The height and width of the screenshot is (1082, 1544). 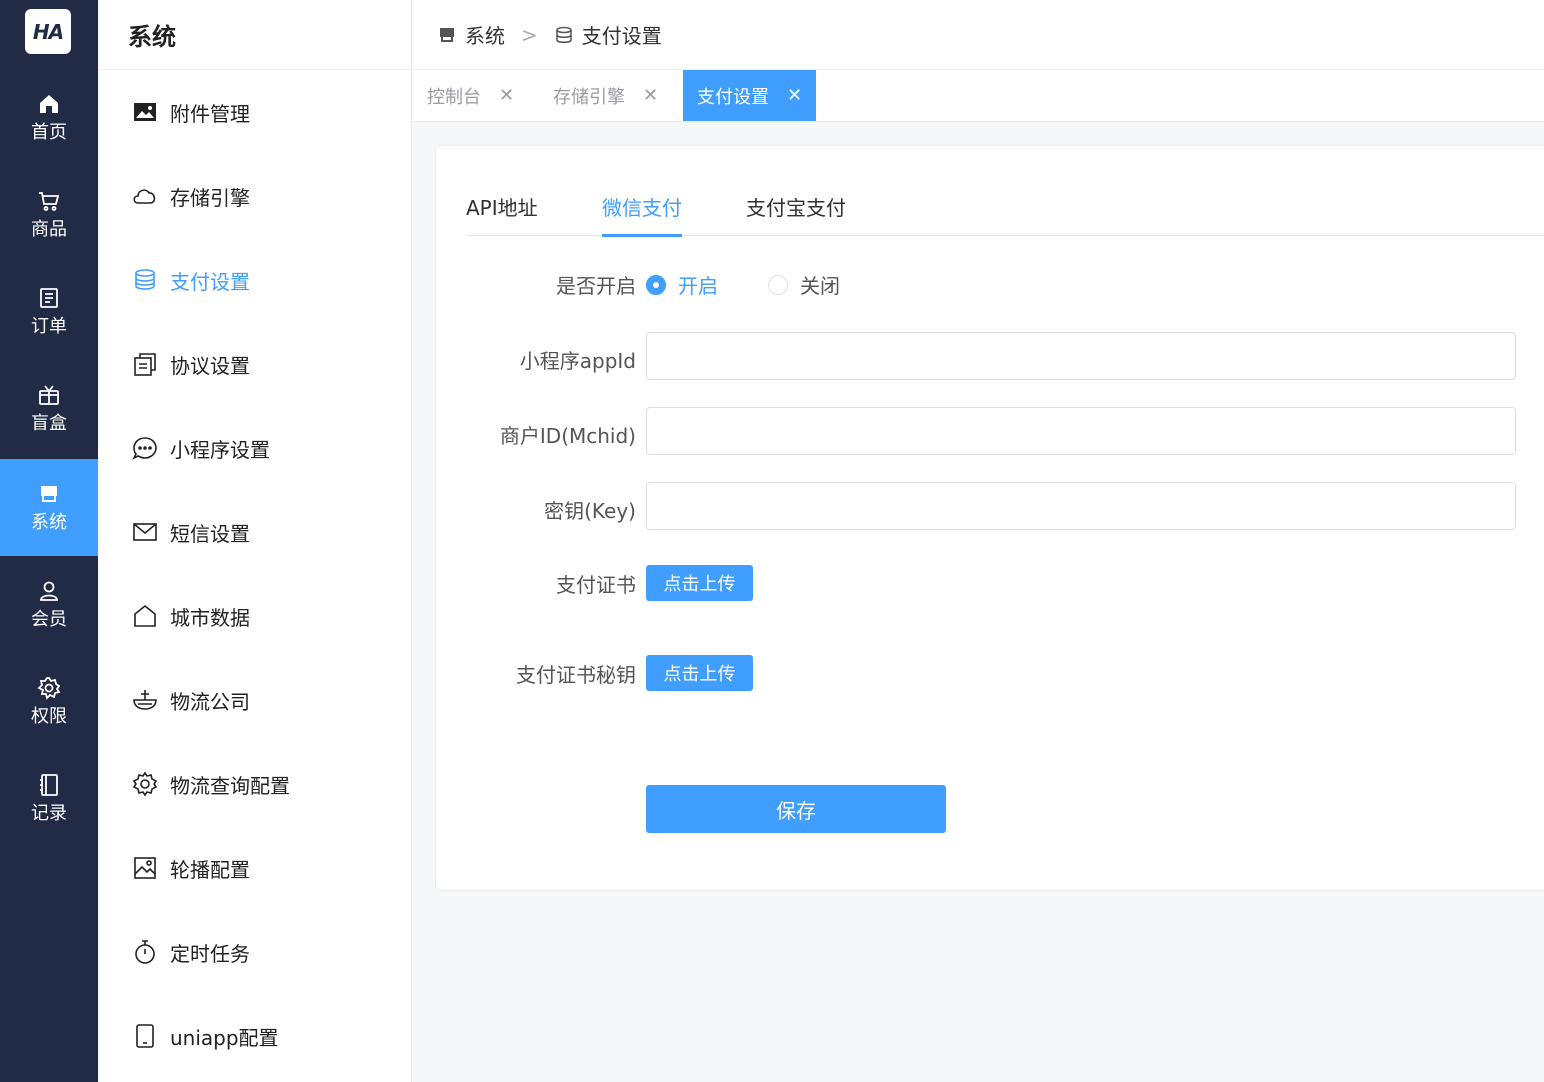 What do you see at coordinates (145, 784) in the screenshot?
I see `setting-icon` at bounding box center [145, 784].